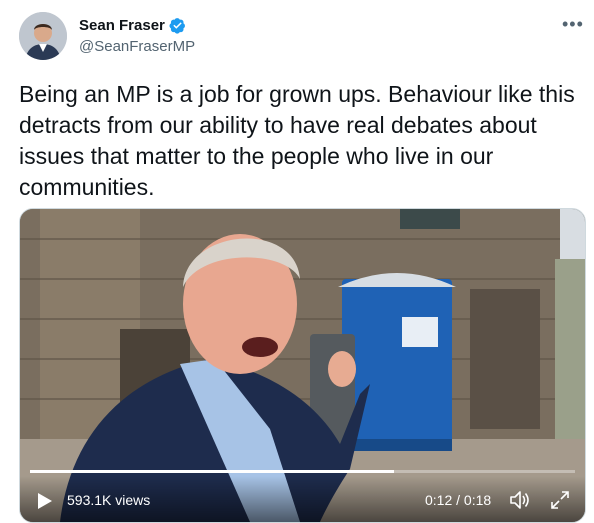 This screenshot has width=594, height=523. Describe the element at coordinates (177, 26) in the screenshot. I see `verified-badge-icon` at that location.